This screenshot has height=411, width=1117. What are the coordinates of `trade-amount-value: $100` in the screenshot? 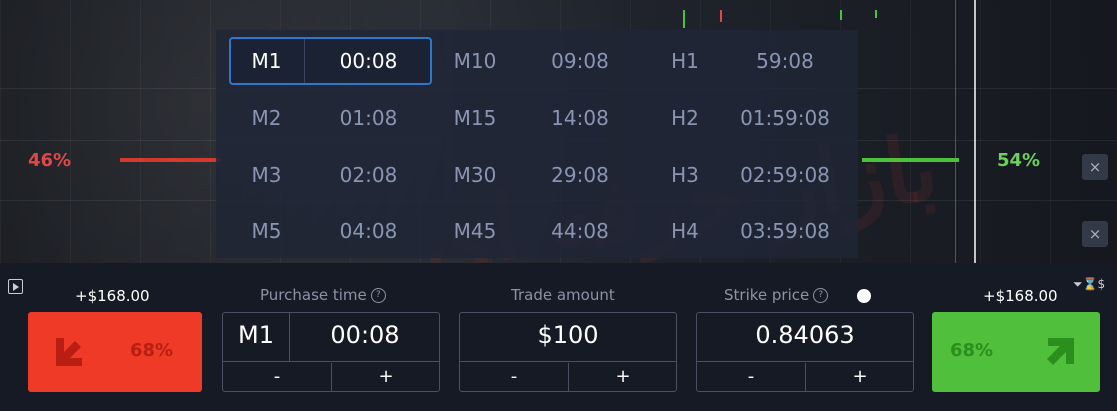 It's located at (568, 335).